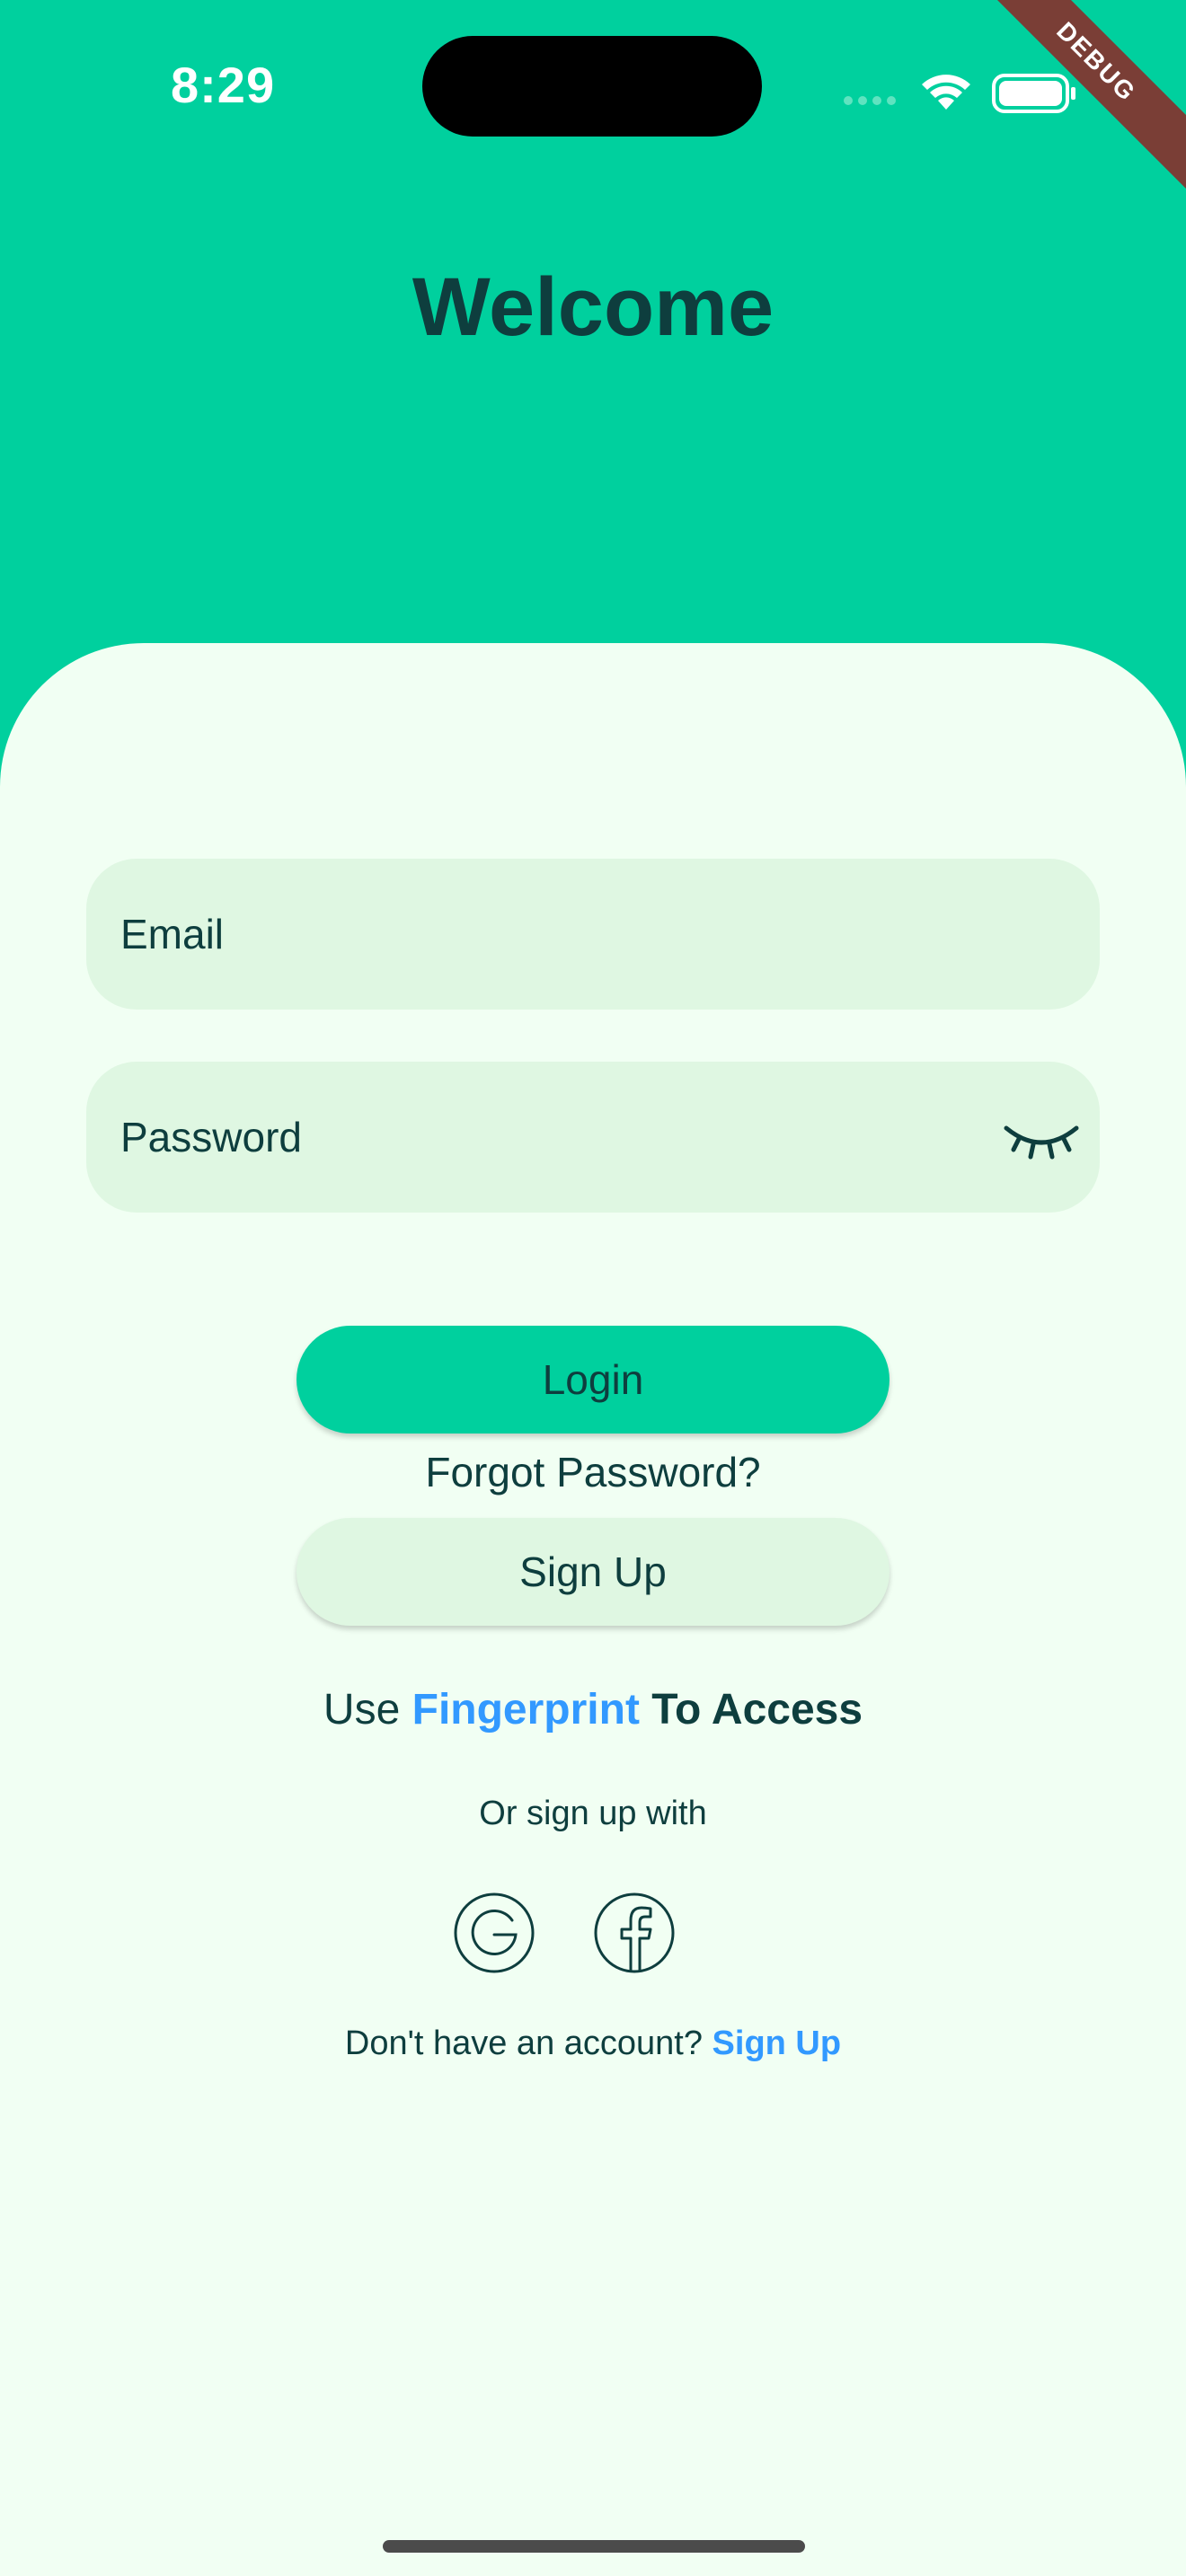  I want to click on email-placeholder: Email, so click(172, 934).